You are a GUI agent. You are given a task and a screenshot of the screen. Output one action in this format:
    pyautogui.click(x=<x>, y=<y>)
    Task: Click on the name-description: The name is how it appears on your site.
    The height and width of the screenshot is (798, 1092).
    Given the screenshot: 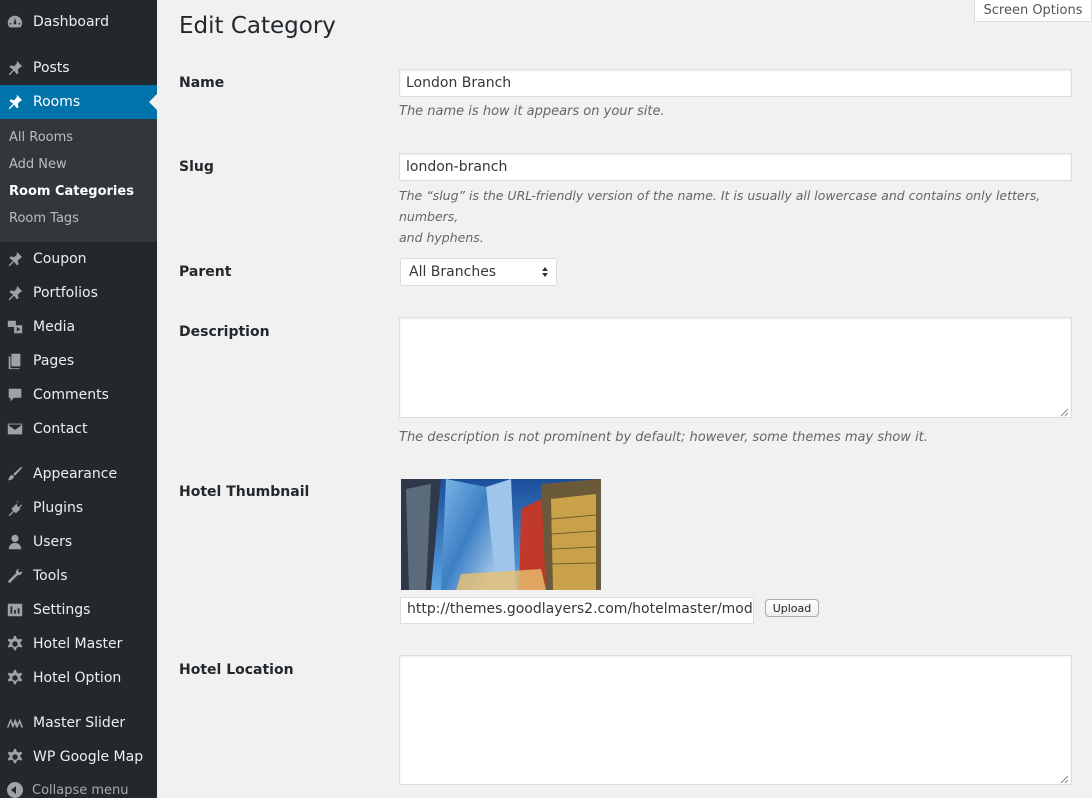 What is the action you would take?
    pyautogui.click(x=532, y=111)
    